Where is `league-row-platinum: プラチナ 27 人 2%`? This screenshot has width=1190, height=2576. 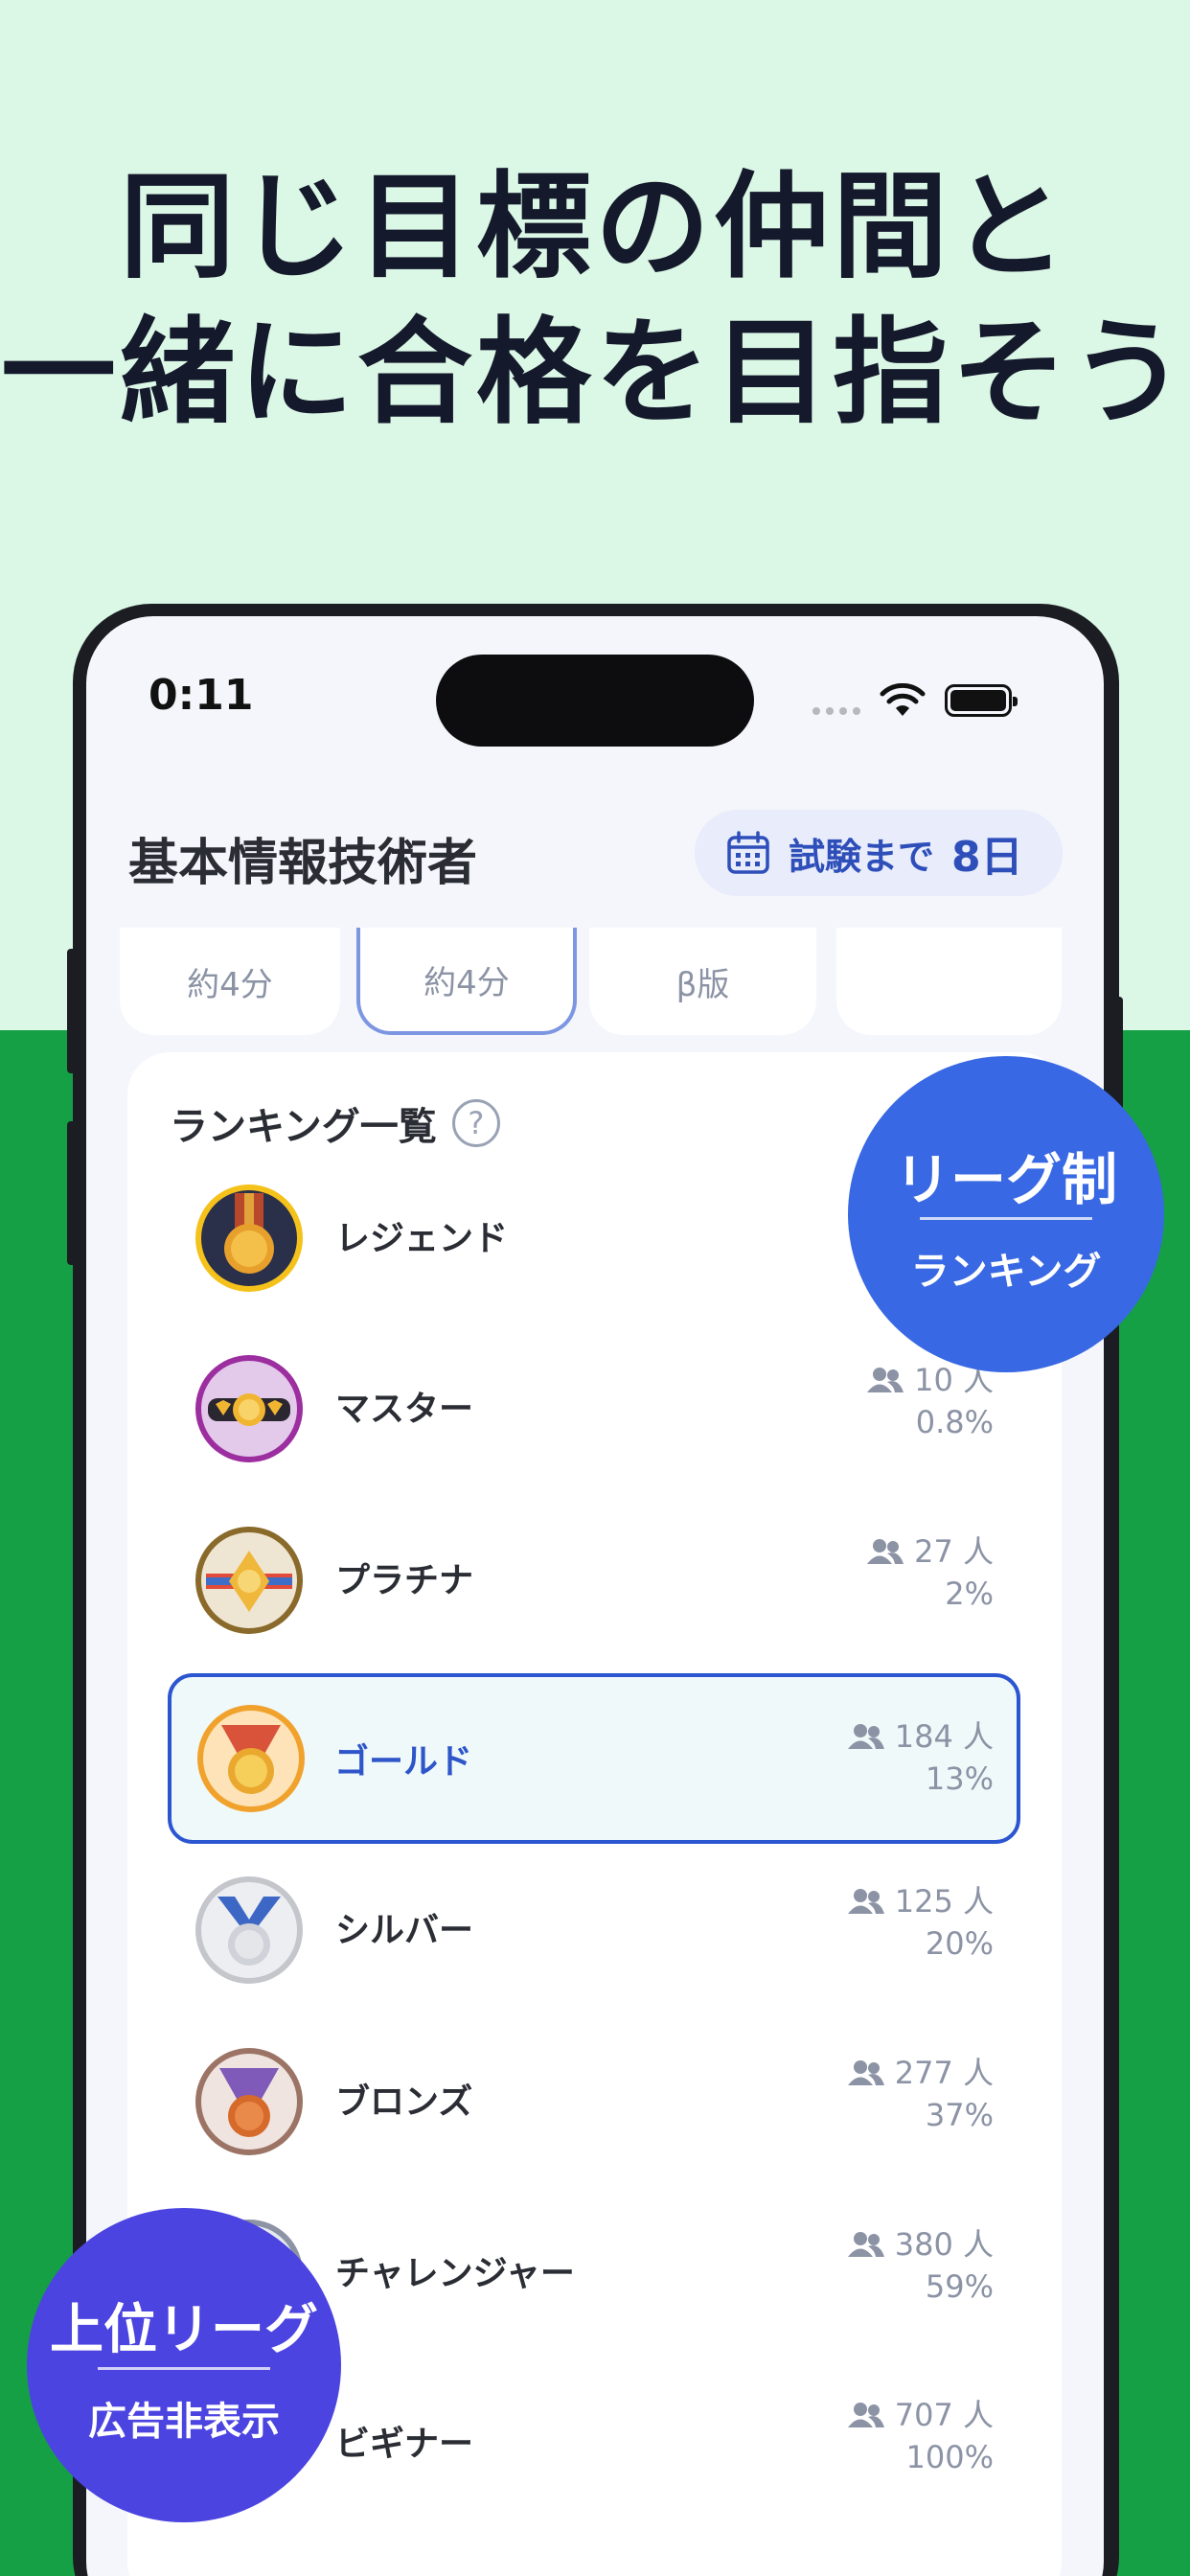 league-row-platinum: プラチナ 27 人 2% is located at coordinates (594, 1582).